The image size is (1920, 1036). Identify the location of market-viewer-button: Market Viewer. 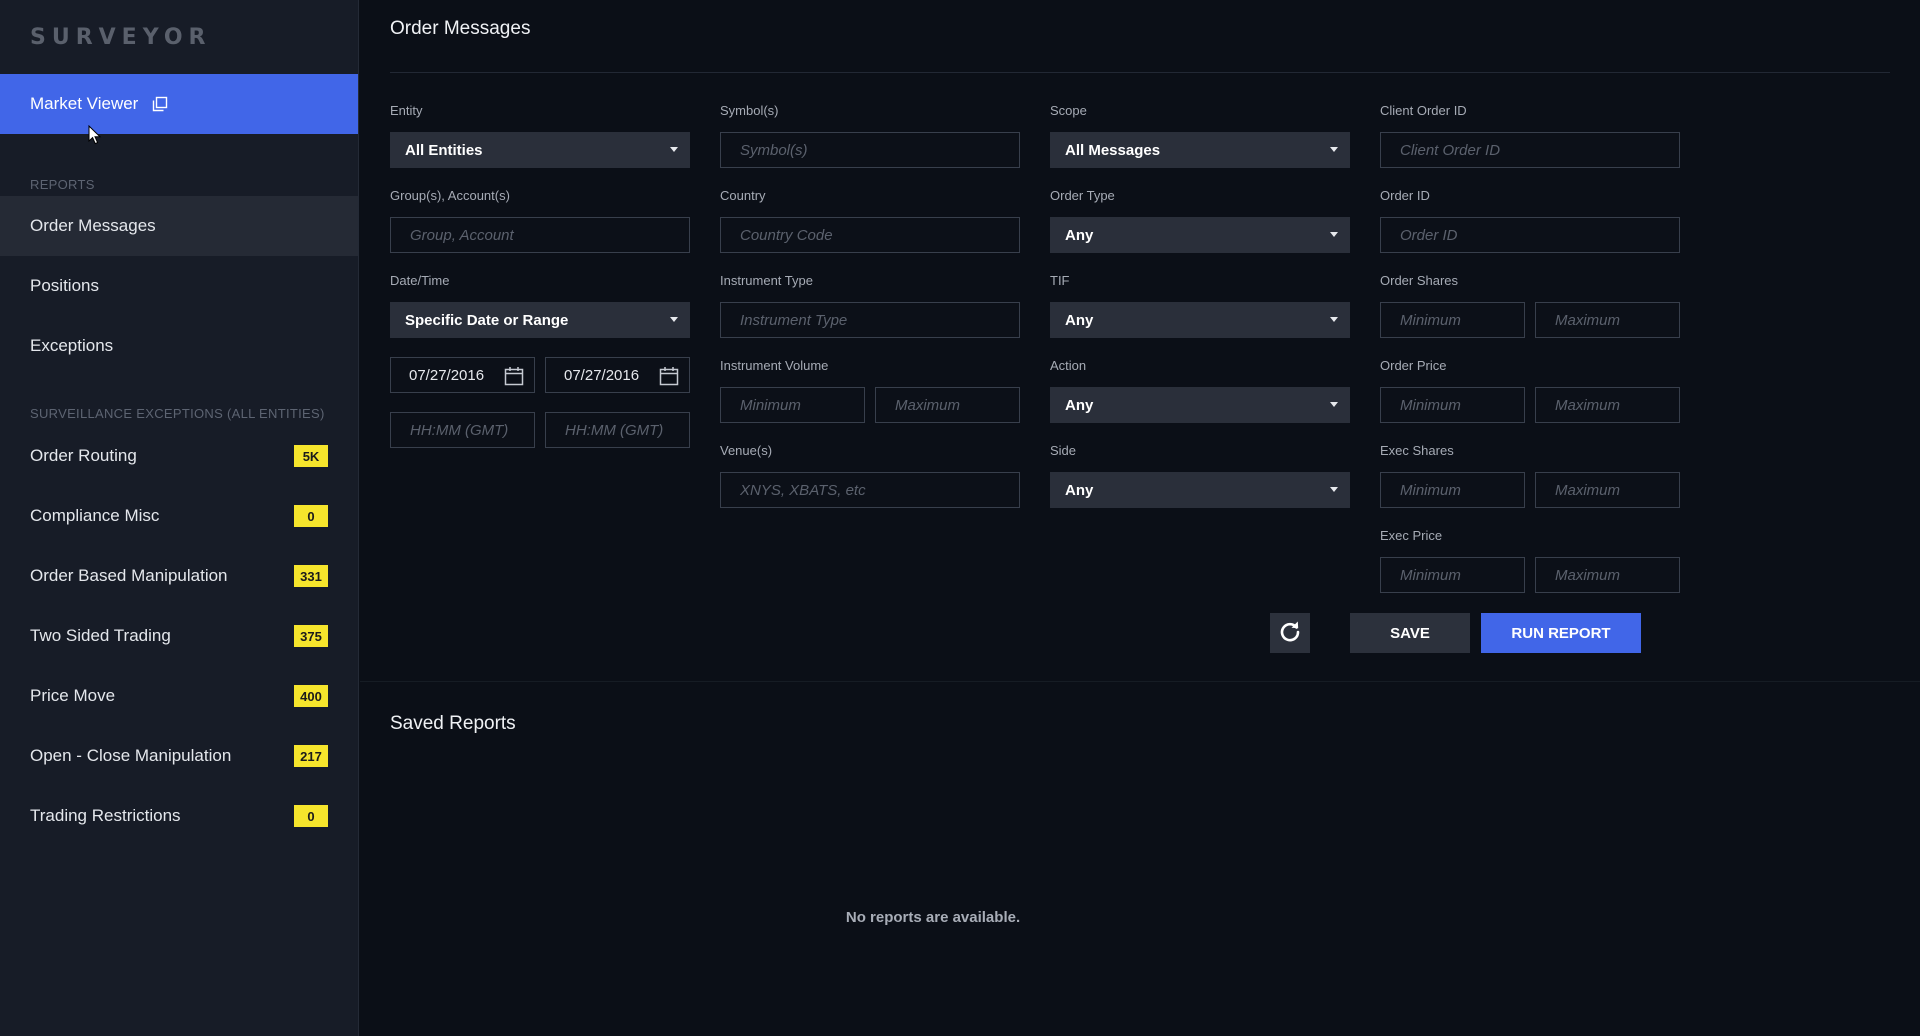
(179, 109).